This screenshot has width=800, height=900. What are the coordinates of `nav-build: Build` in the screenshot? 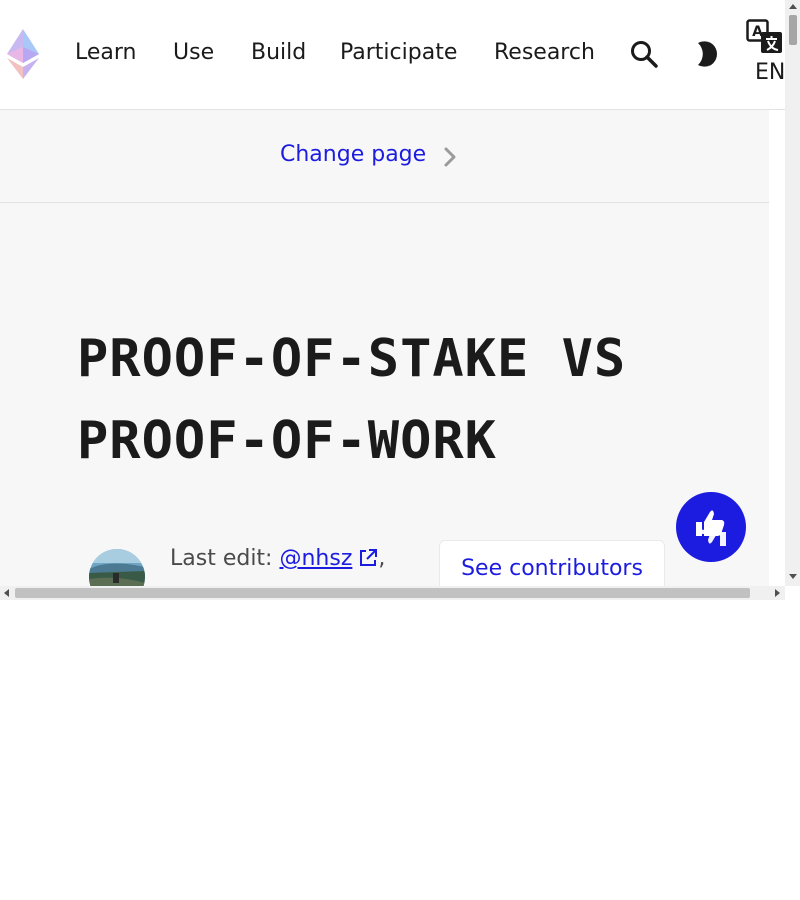 It's located at (278, 53).